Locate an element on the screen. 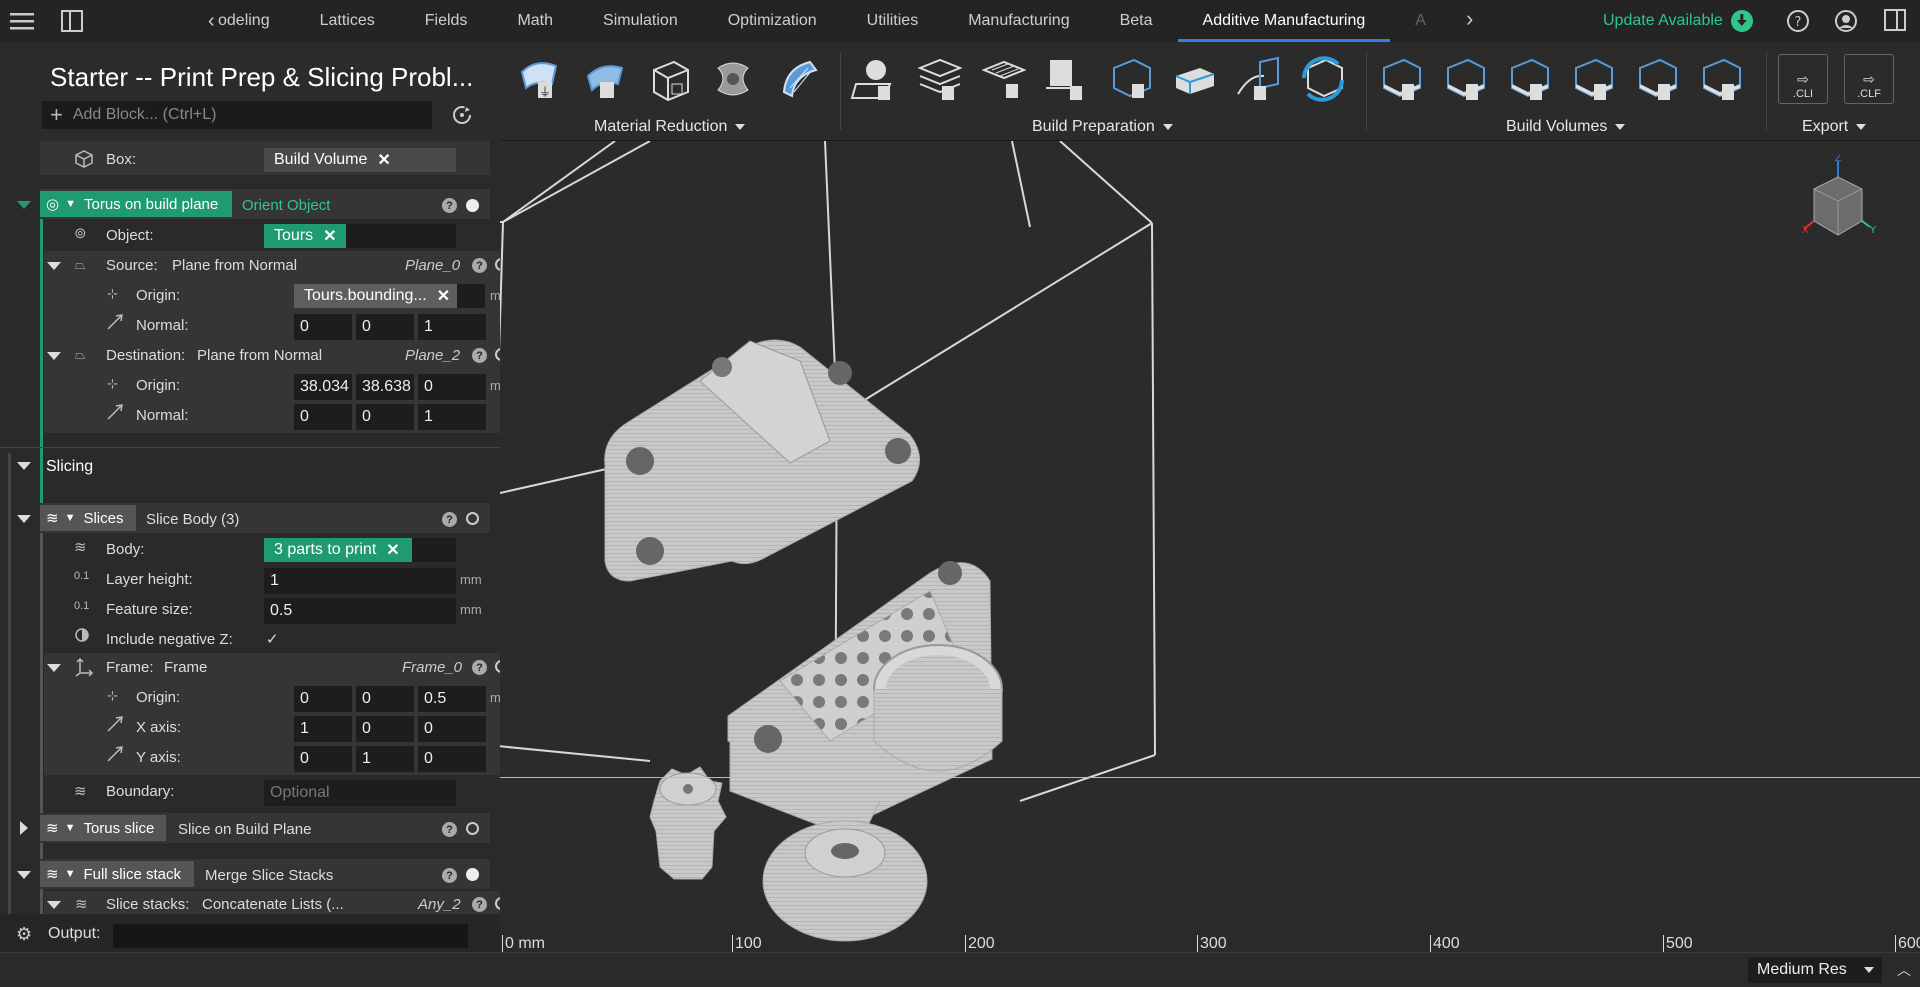  feature-size-input: 0.5 is located at coordinates (360, 611).